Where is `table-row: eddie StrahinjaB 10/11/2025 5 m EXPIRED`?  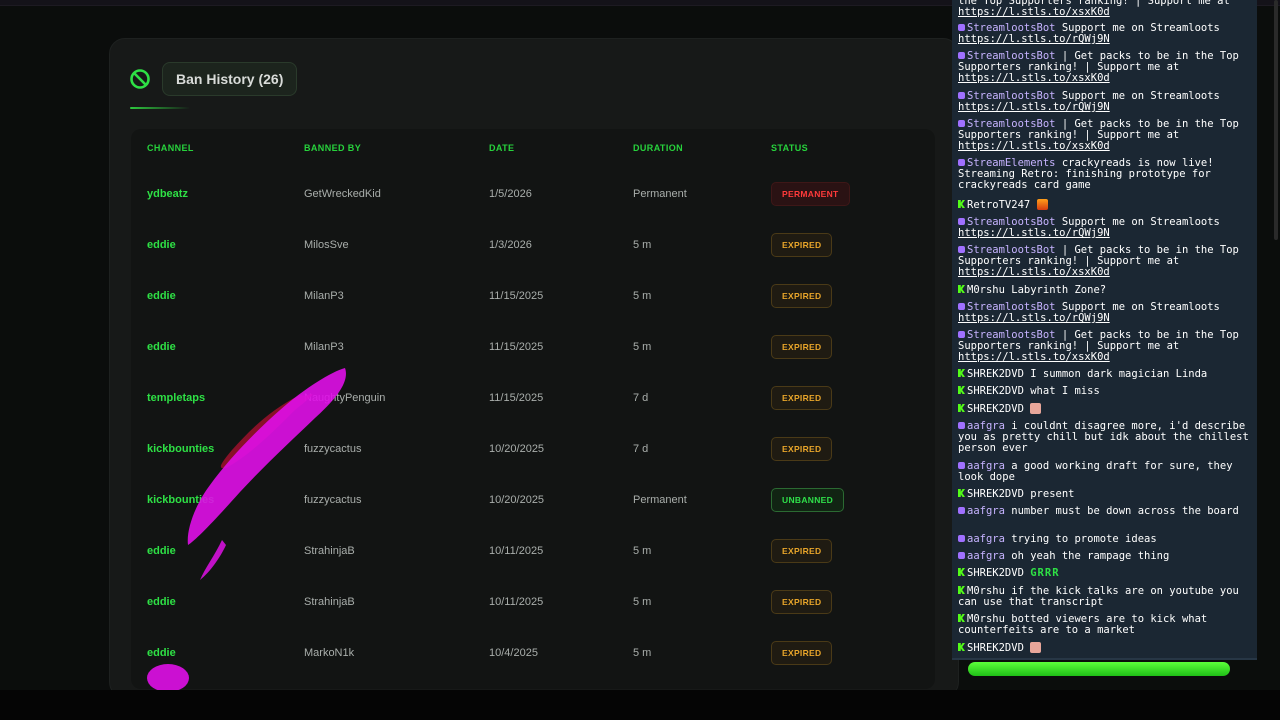
table-row: eddie StrahinjaB 10/11/2025 5 m EXPIRED is located at coordinates (533, 601).